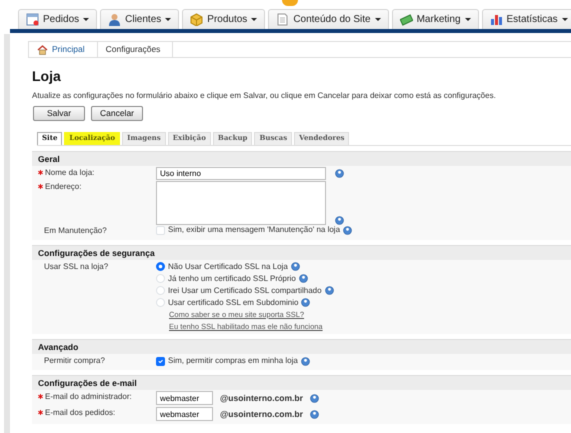 The height and width of the screenshot is (433, 571). What do you see at coordinates (32, 19) in the screenshot?
I see `document-icon` at bounding box center [32, 19].